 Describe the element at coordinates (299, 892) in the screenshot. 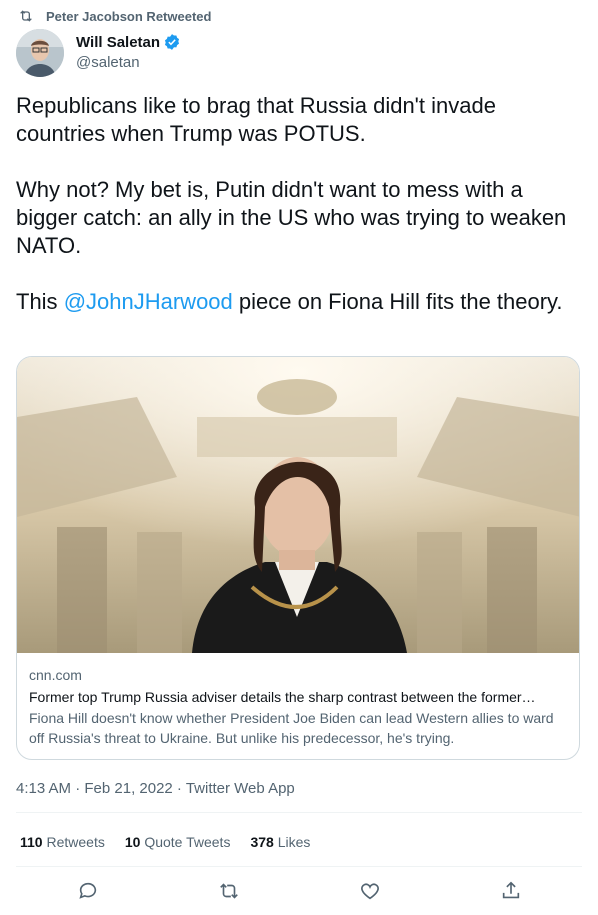

I see `action-bar` at that location.